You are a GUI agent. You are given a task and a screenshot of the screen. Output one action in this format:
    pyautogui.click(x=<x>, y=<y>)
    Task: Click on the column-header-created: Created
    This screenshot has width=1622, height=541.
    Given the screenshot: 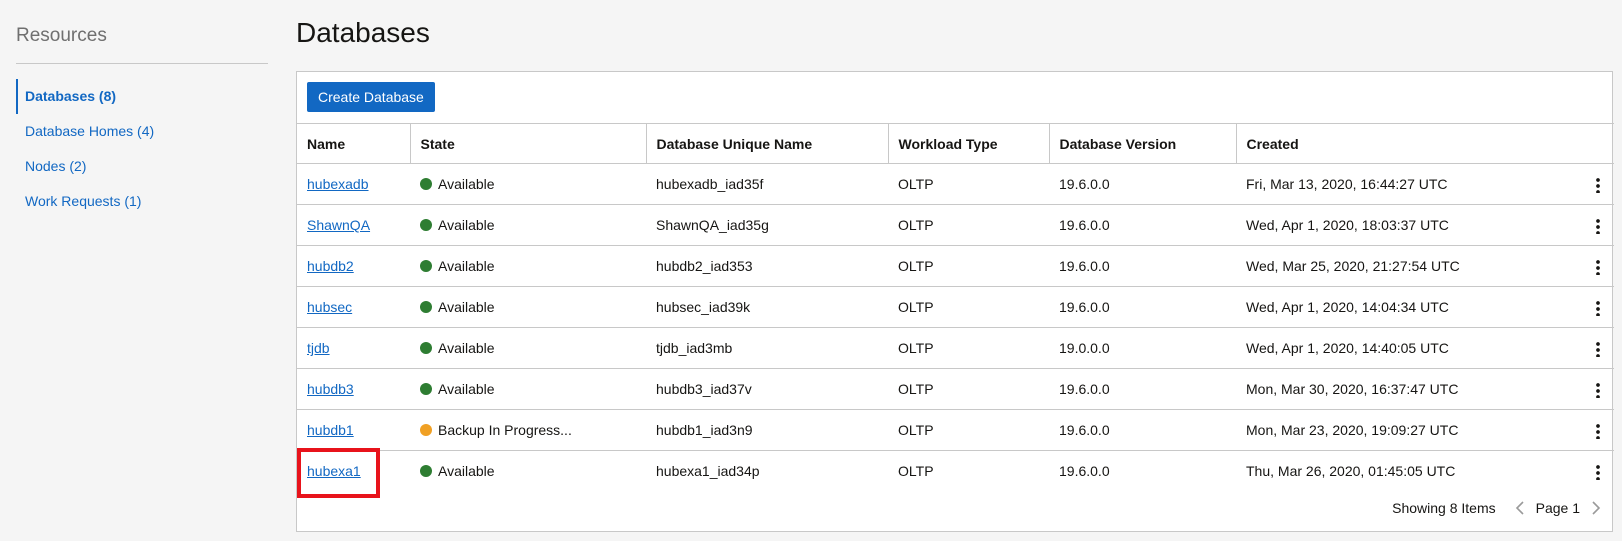 What is the action you would take?
    pyautogui.click(x=1424, y=143)
    